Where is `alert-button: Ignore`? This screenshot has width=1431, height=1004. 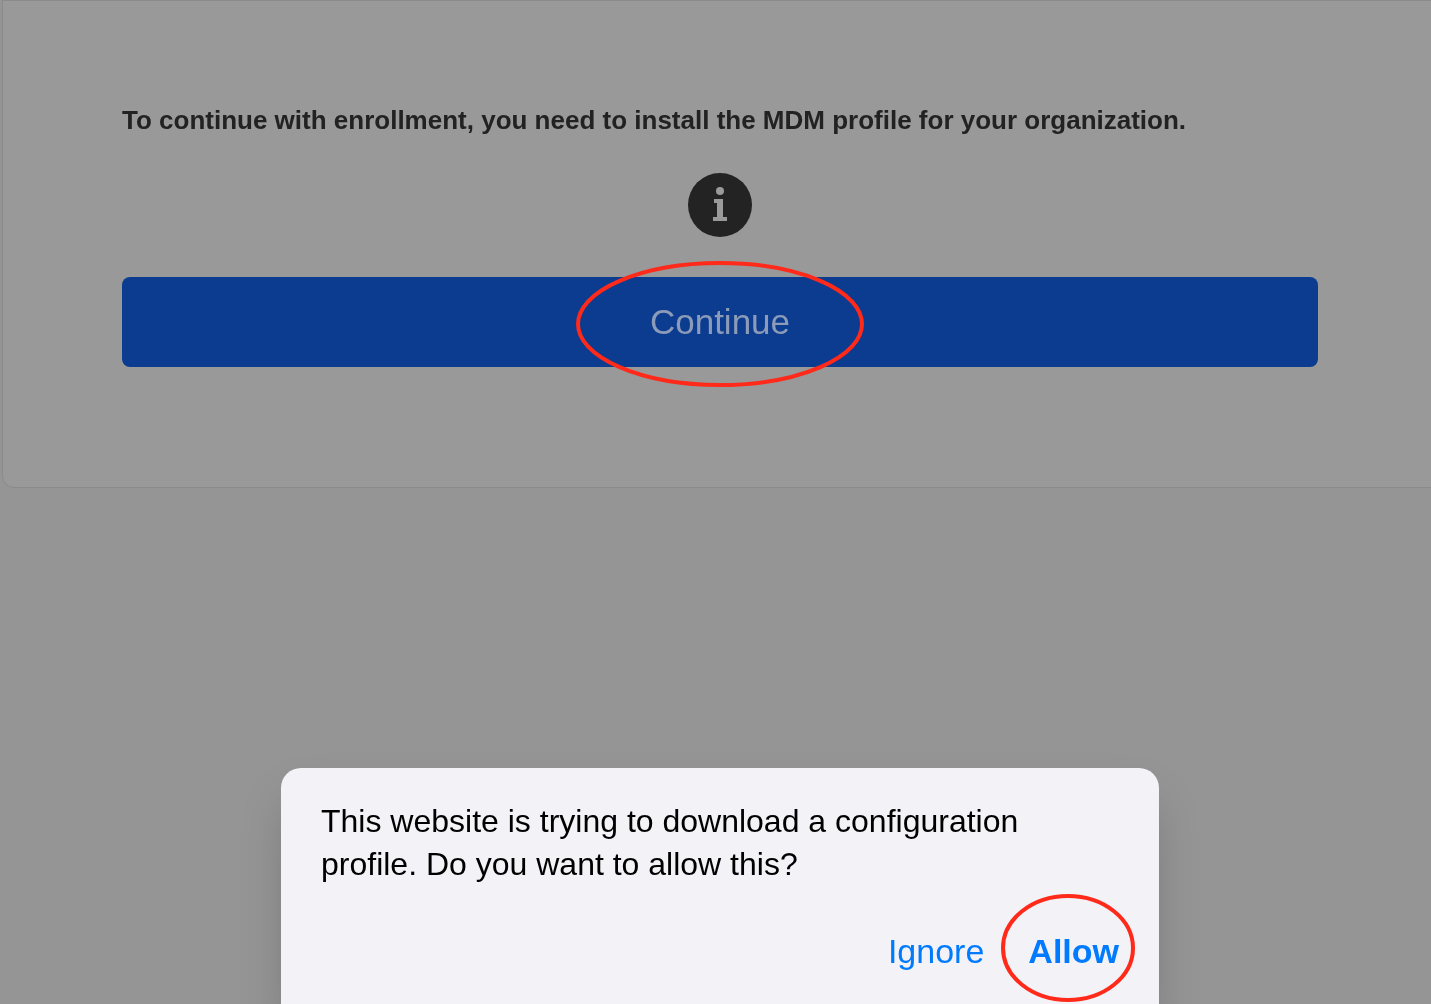 alert-button: Ignore is located at coordinates (936, 951).